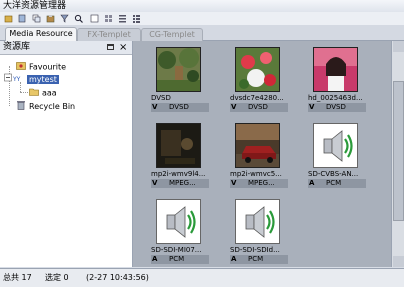  Describe the element at coordinates (78, 18) in the screenshot. I see `search-icon` at that location.